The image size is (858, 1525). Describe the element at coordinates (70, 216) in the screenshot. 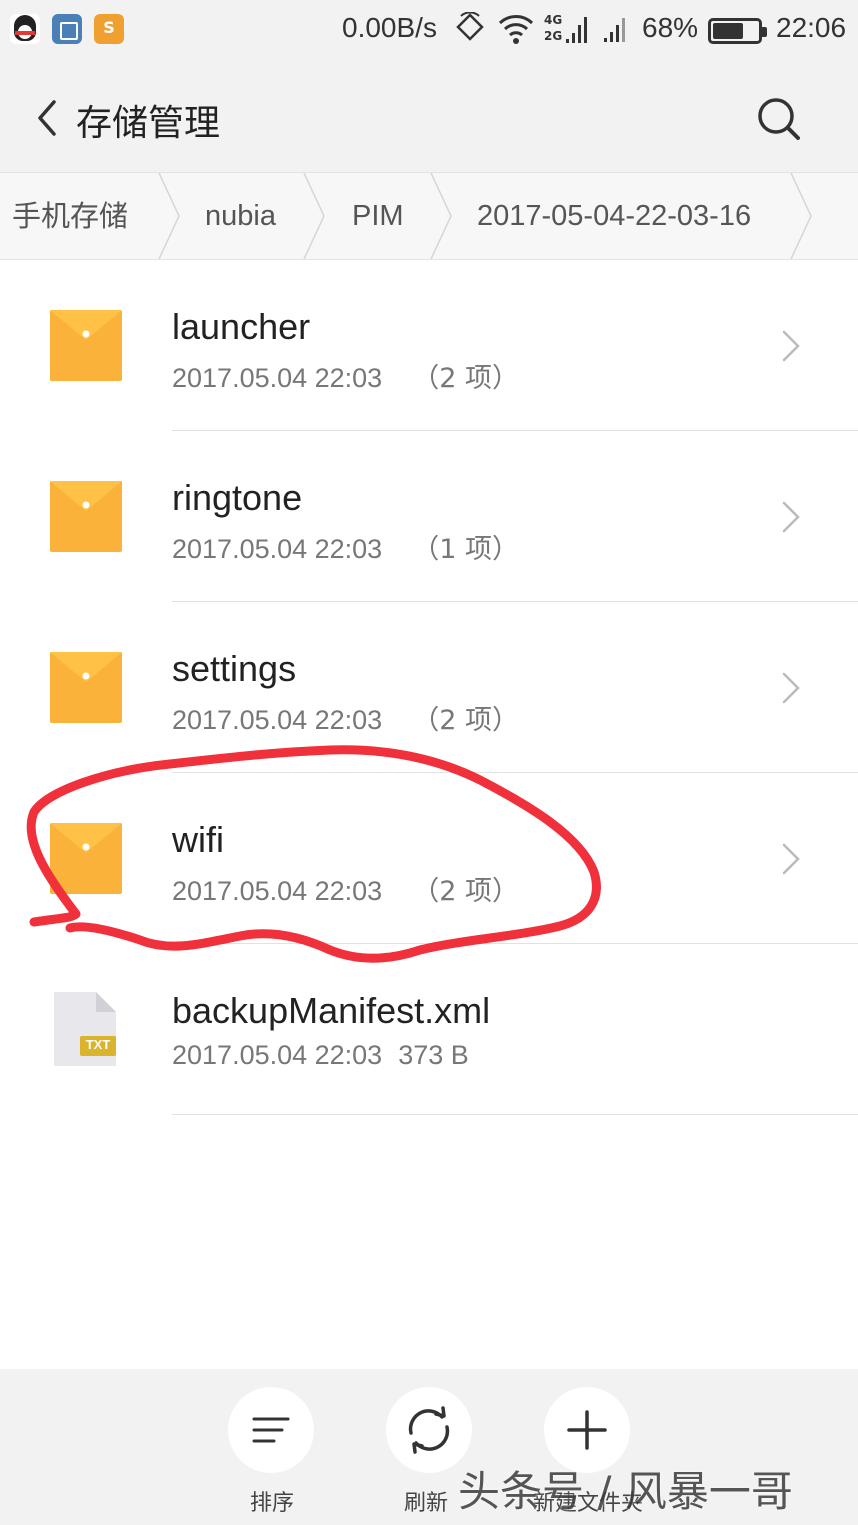

I see `breadcrumb-item-phone-storage: 手机存储` at that location.